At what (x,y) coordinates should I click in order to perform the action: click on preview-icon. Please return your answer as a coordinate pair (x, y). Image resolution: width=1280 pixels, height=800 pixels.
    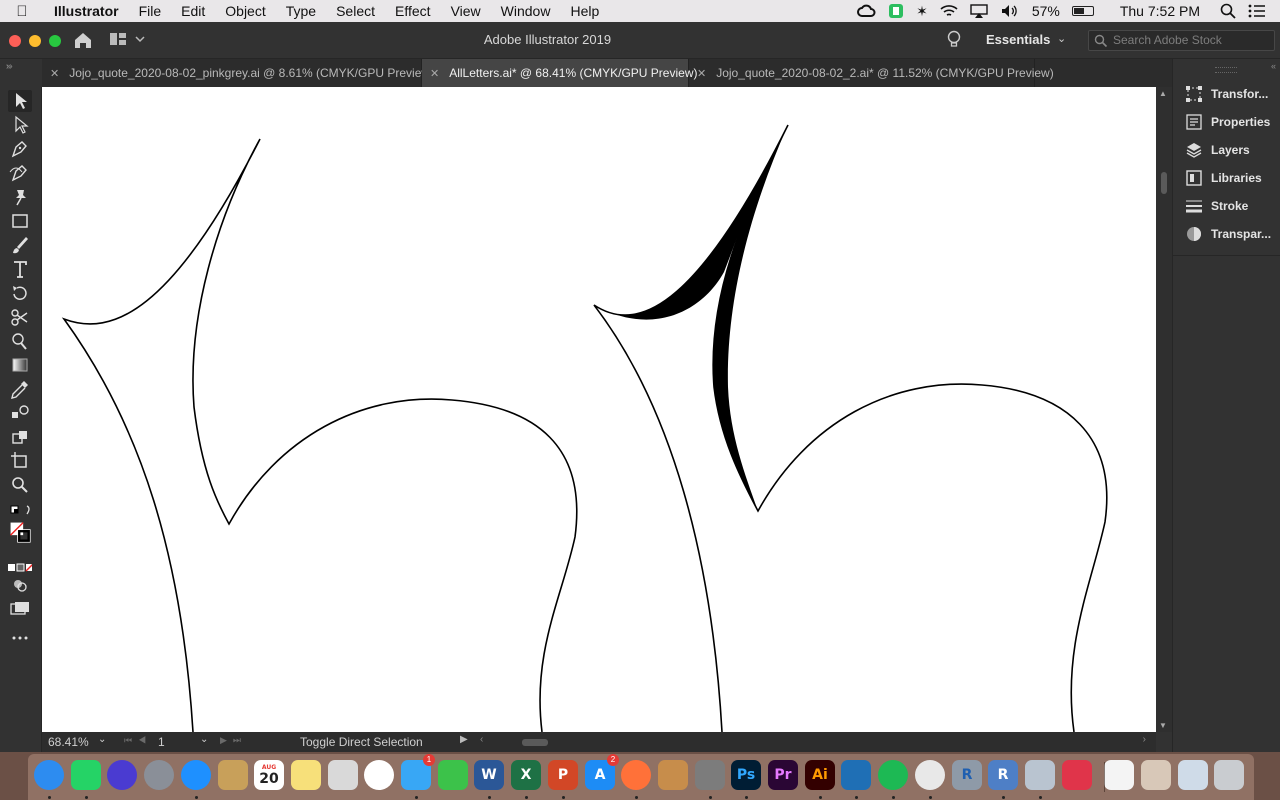
    Looking at the image, I should click on (343, 775).